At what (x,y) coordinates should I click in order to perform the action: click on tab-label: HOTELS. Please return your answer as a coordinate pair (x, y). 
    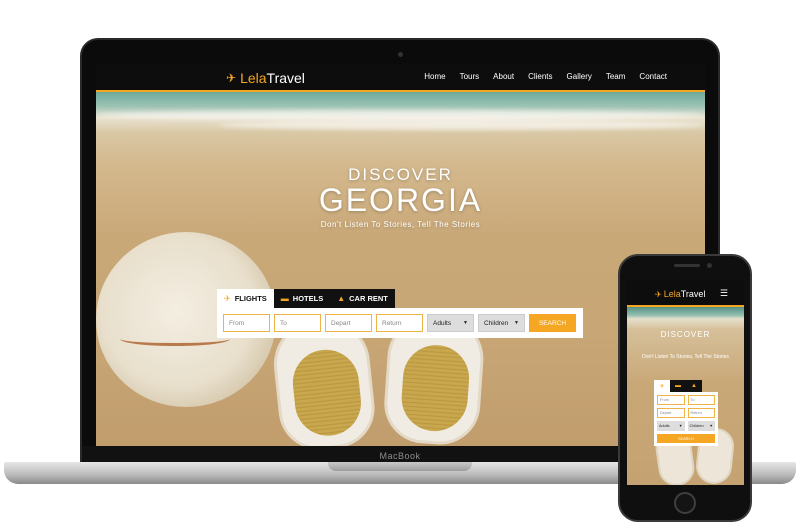
    Looking at the image, I should click on (308, 298).